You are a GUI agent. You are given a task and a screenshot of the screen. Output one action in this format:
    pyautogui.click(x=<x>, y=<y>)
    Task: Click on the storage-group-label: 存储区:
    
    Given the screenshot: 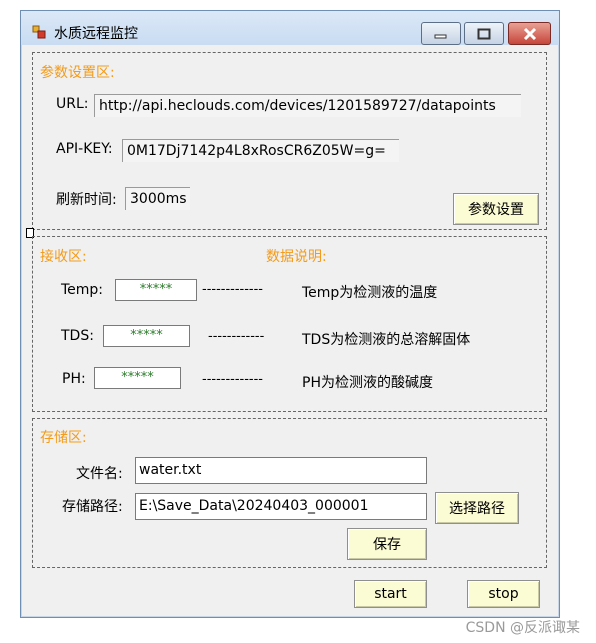 What is the action you would take?
    pyautogui.click(x=63, y=438)
    